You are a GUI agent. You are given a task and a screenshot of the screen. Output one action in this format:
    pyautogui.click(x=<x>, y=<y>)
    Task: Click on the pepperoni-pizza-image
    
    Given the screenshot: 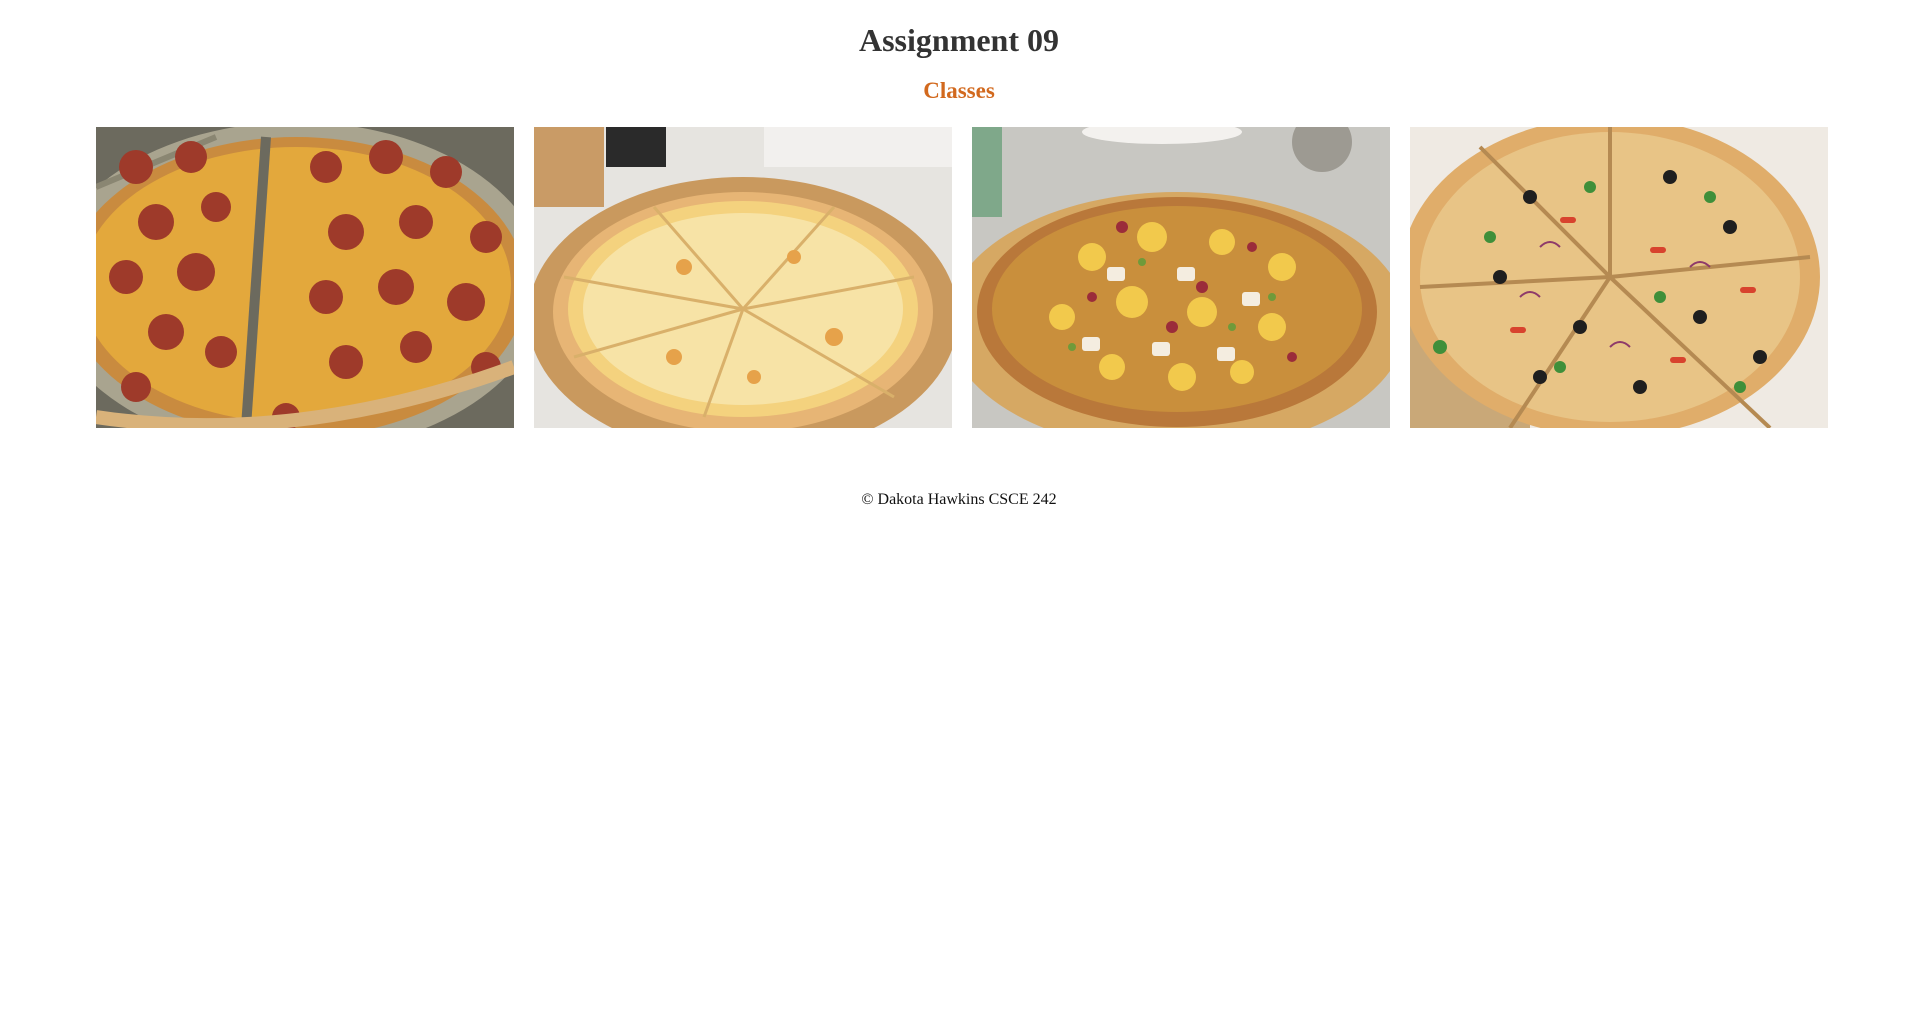 What is the action you would take?
    pyautogui.click(x=305, y=277)
    